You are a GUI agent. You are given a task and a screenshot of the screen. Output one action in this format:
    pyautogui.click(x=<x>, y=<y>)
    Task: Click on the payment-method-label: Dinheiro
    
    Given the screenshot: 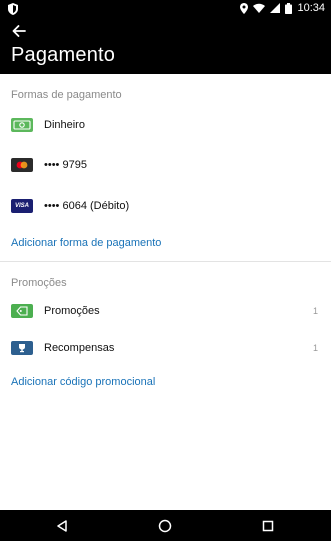 What is the action you would take?
    pyautogui.click(x=64, y=125)
    